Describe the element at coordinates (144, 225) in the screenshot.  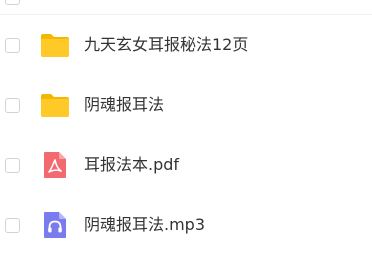
I see `file-name: 阴魂报耳法.mp3` at that location.